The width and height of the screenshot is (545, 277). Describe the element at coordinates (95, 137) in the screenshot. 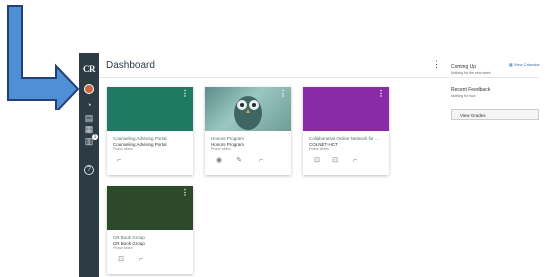

I see `inbox-badge: 1` at that location.